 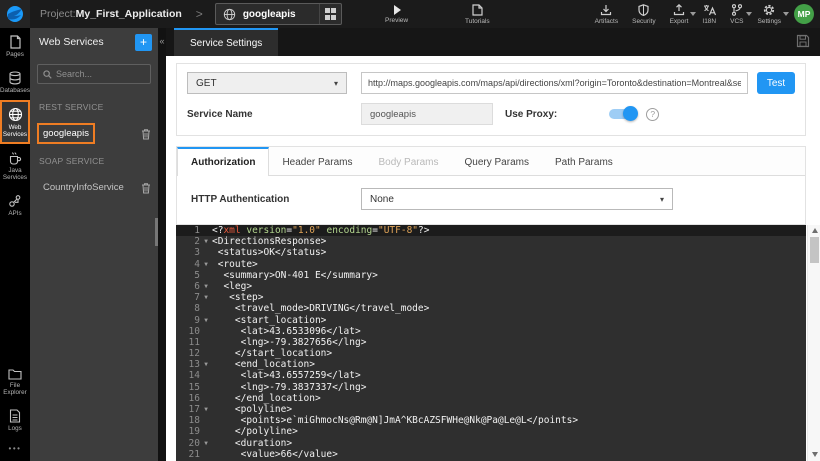 What do you see at coordinates (804, 14) in the screenshot?
I see `user-avatar: MP` at bounding box center [804, 14].